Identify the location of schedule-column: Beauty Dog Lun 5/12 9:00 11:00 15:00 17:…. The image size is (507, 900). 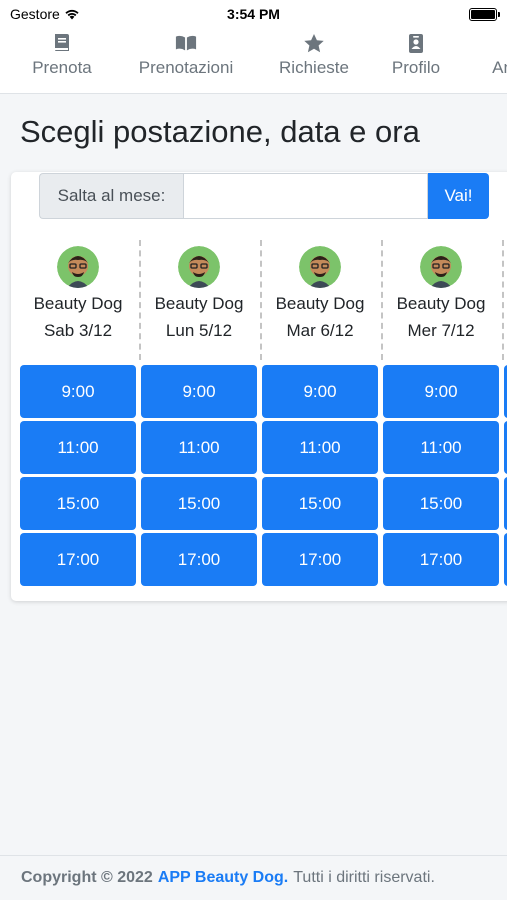
(199, 418).